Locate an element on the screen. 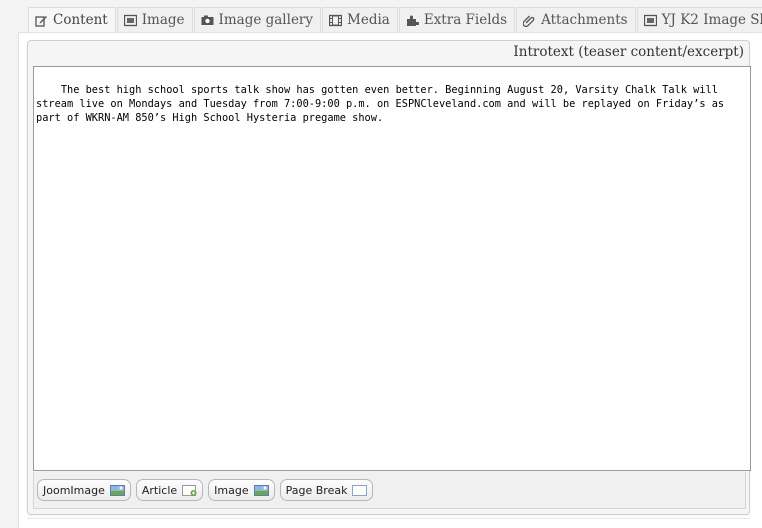 This screenshot has width=762, height=528. divider is located at coordinates (388, 518).